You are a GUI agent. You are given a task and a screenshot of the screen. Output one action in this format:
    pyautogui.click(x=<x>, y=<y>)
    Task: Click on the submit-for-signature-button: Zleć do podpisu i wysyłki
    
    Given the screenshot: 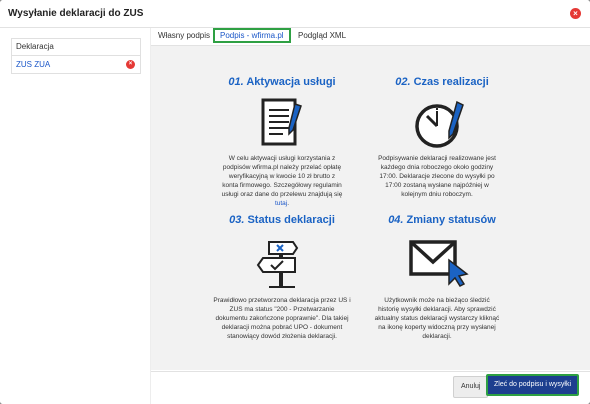 What is the action you would take?
    pyautogui.click(x=533, y=385)
    